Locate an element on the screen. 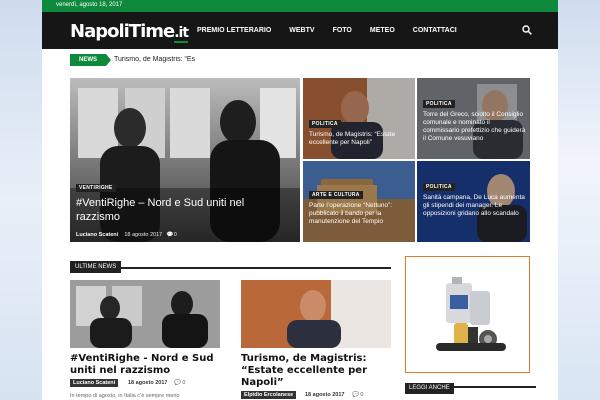 The width and height of the screenshot is (600, 400). site-logo: NapoliTime.it is located at coordinates (129, 32).